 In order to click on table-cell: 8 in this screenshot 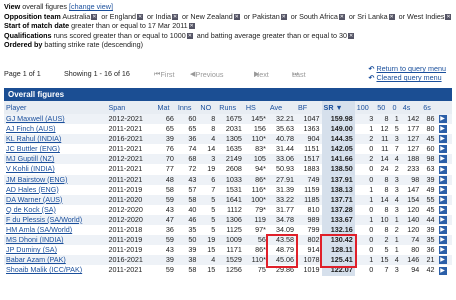, I will do `click(383, 119)`.